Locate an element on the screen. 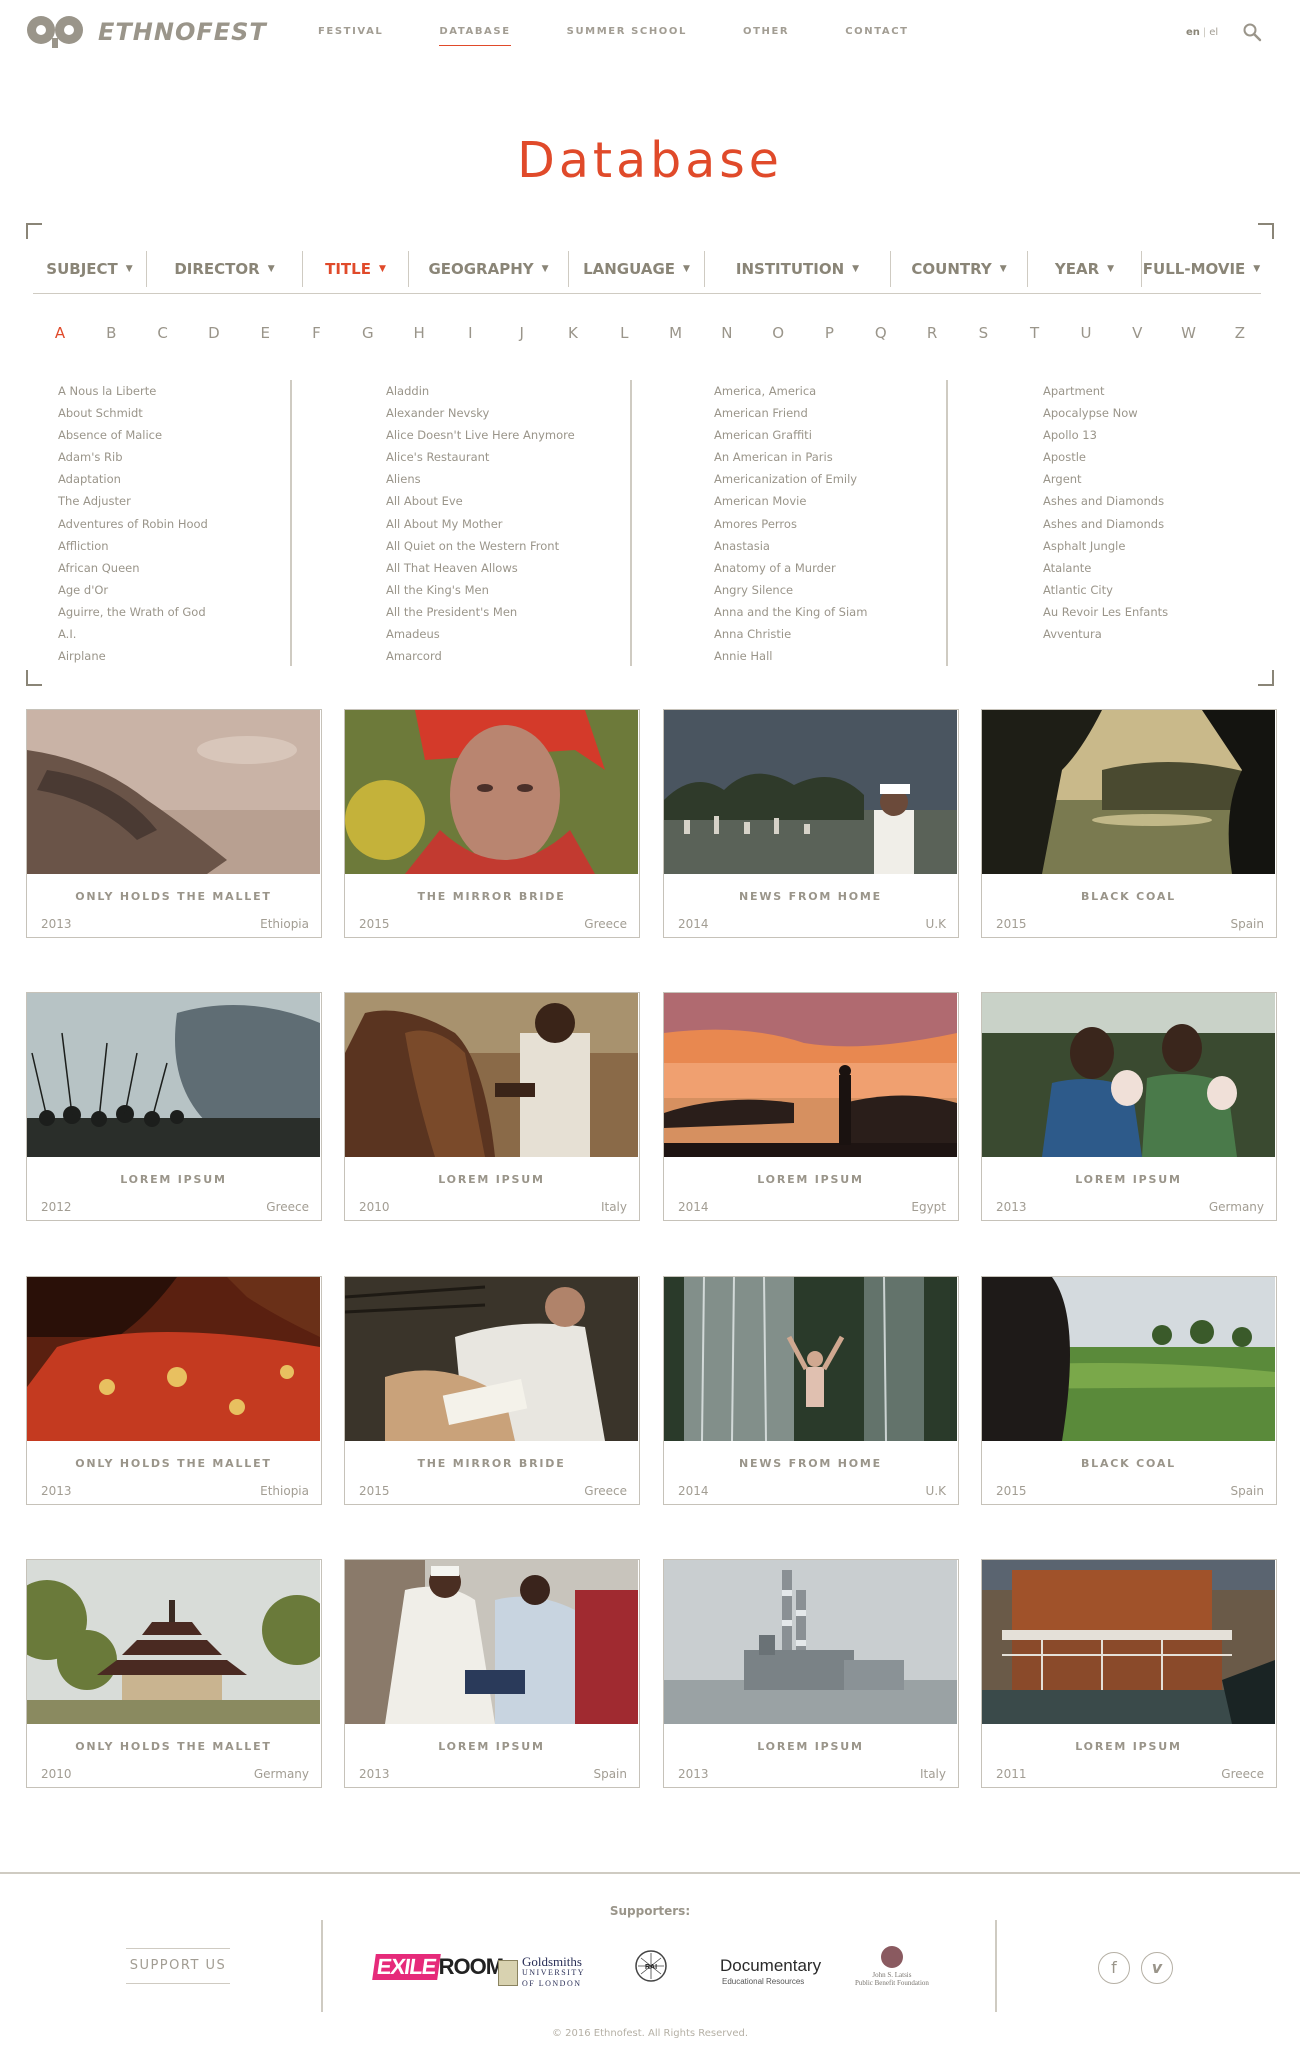 The height and width of the screenshot is (2047, 1300). title-link: An American in Paris is located at coordinates (790, 457).